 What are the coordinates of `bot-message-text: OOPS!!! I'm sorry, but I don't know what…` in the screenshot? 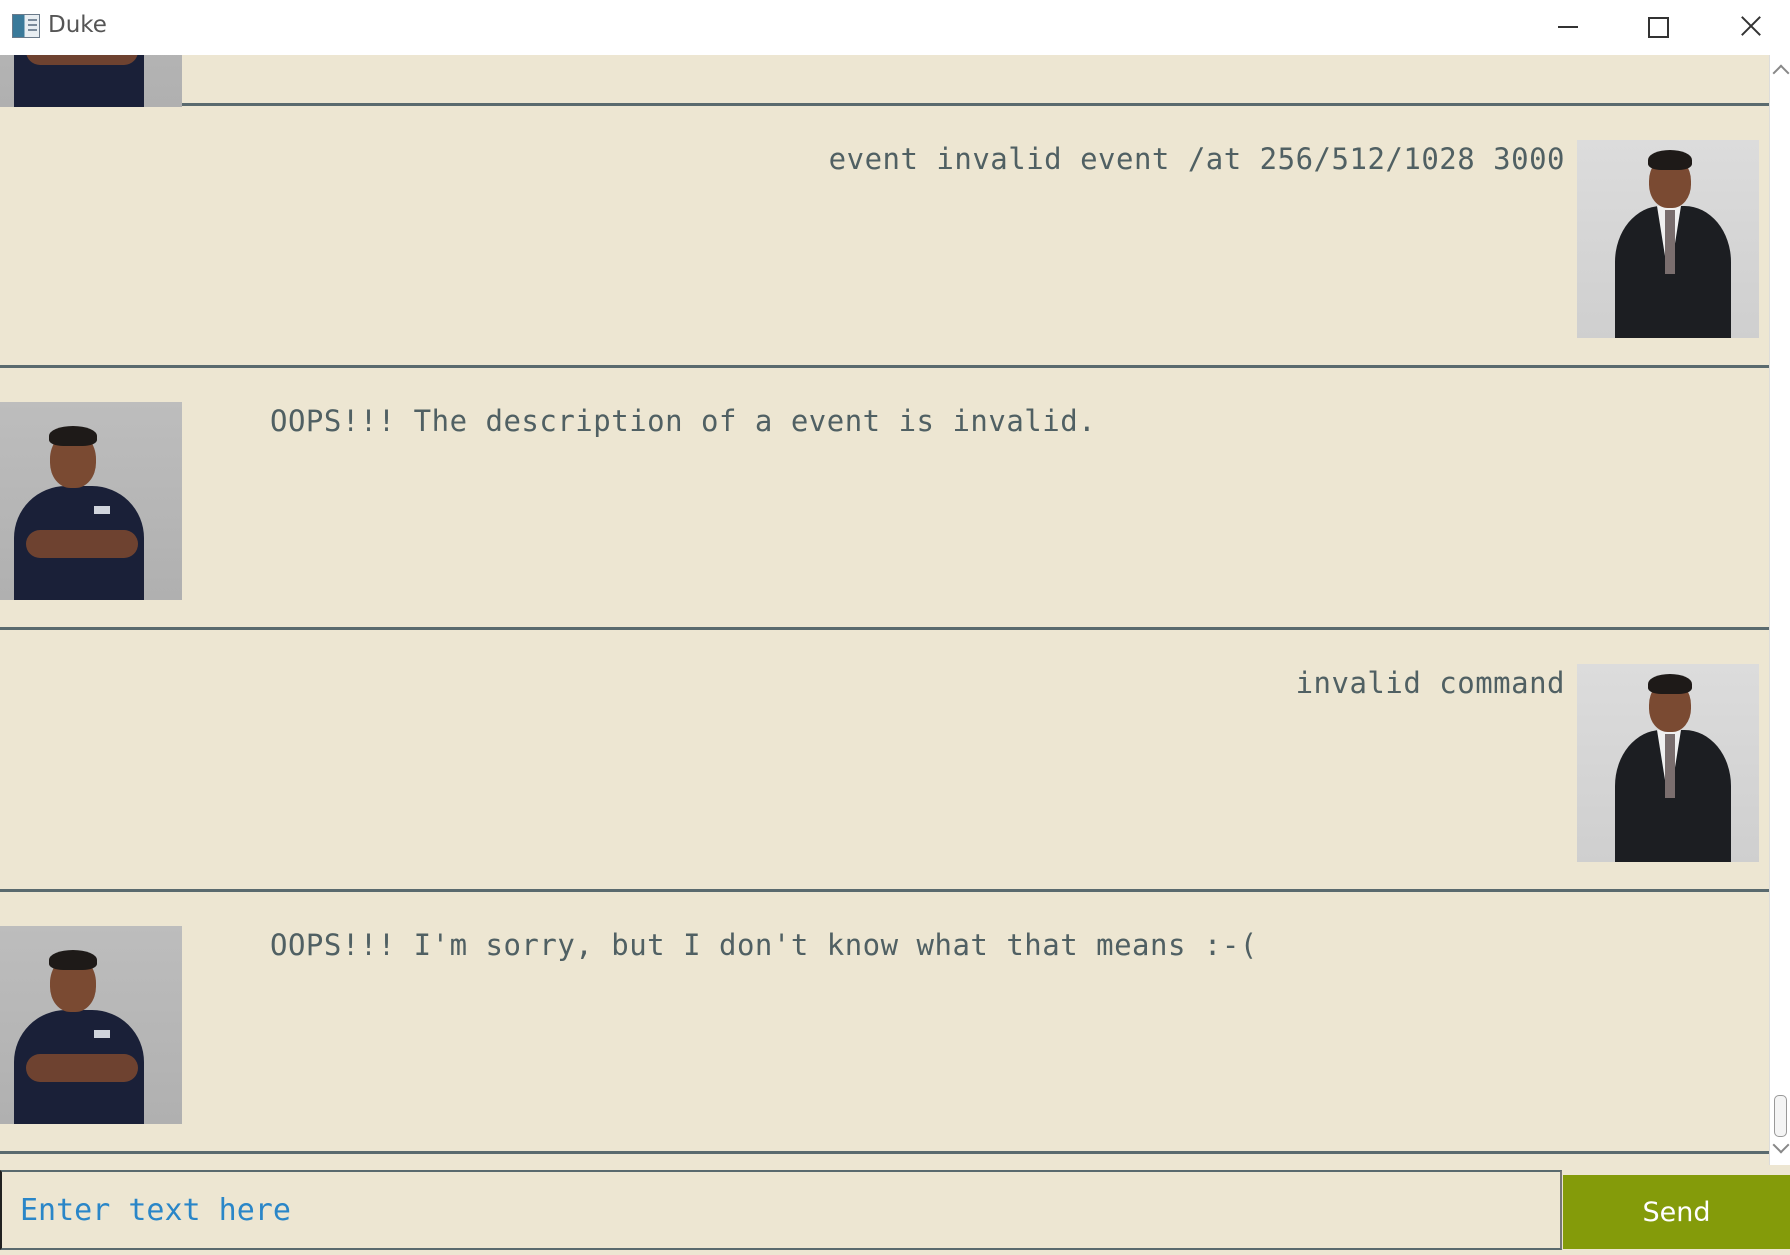 It's located at (764, 945).